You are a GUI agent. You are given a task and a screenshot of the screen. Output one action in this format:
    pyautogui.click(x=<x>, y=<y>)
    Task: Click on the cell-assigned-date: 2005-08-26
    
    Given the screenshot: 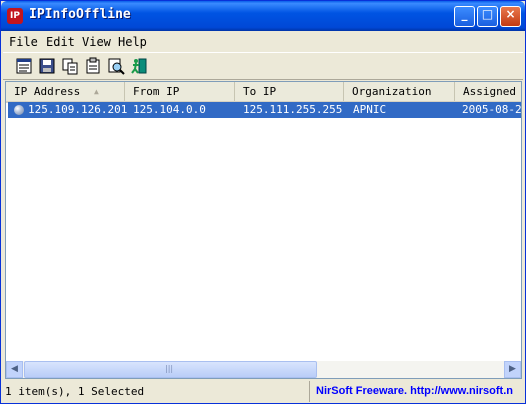 What is the action you would take?
    pyautogui.click(x=492, y=109)
    